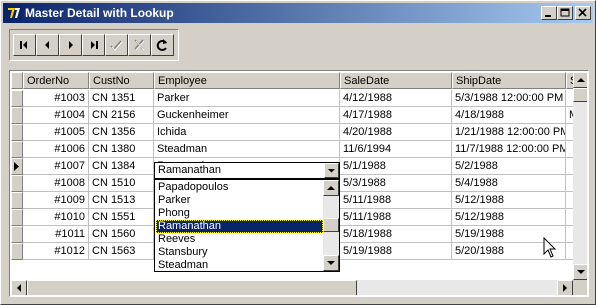  Describe the element at coordinates (56, 166) in the screenshot. I see `cell-orderno: #1007` at that location.